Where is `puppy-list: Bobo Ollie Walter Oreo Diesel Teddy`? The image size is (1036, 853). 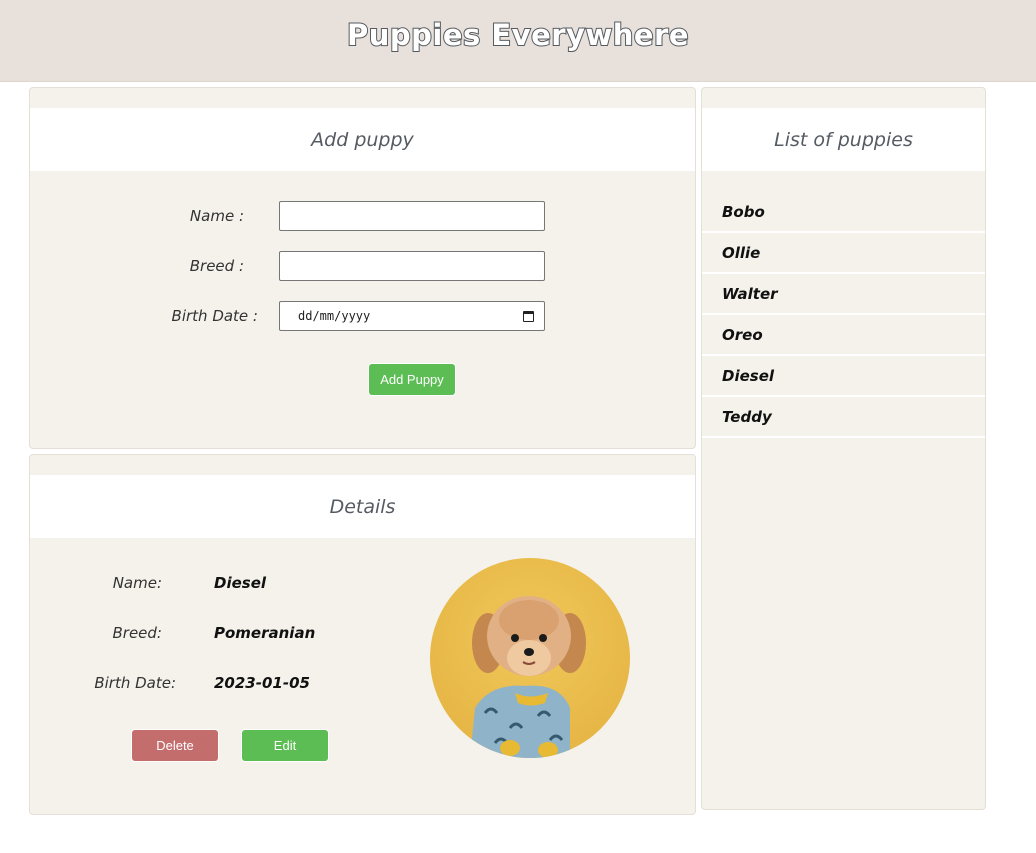
puppy-list: Bobo Ollie Walter Oreo Diesel Teddy is located at coordinates (843, 315).